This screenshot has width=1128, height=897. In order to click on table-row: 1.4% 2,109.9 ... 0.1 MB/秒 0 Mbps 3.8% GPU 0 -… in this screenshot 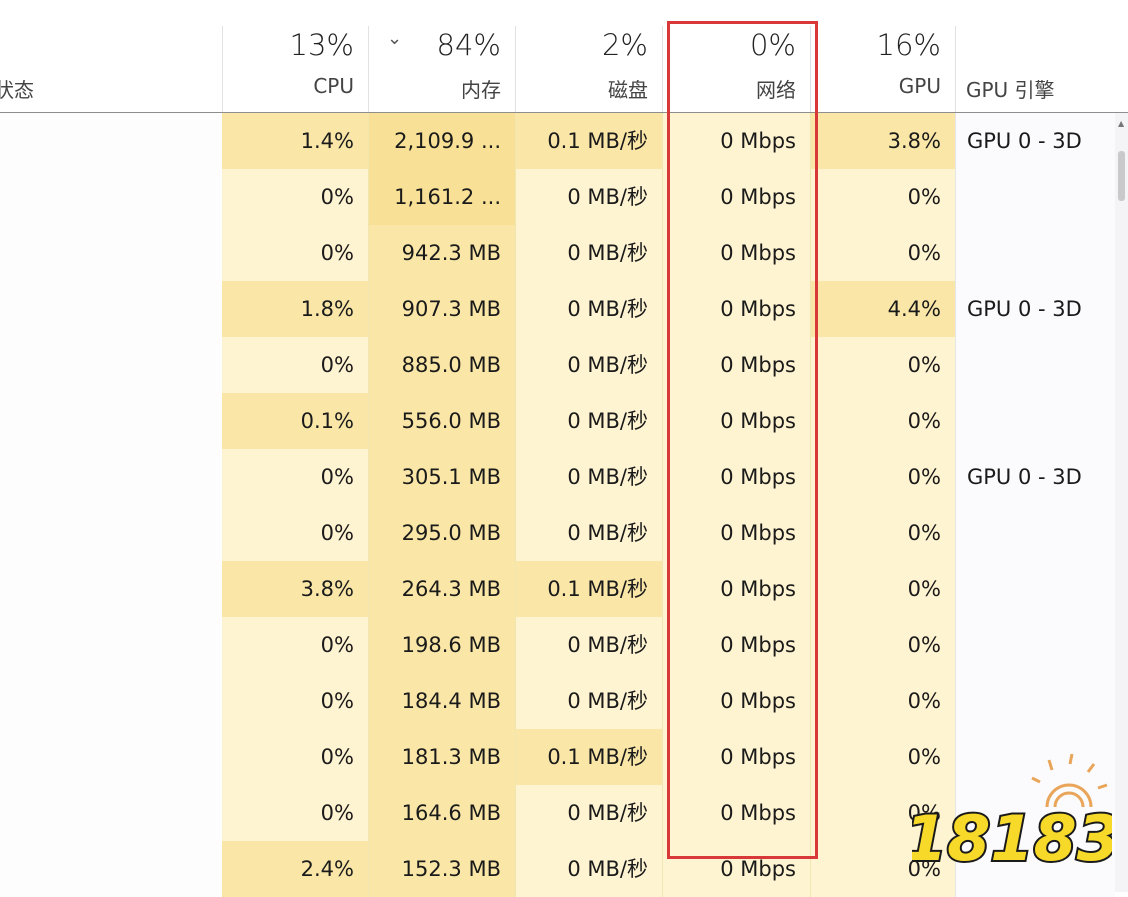, I will do `click(557, 141)`.